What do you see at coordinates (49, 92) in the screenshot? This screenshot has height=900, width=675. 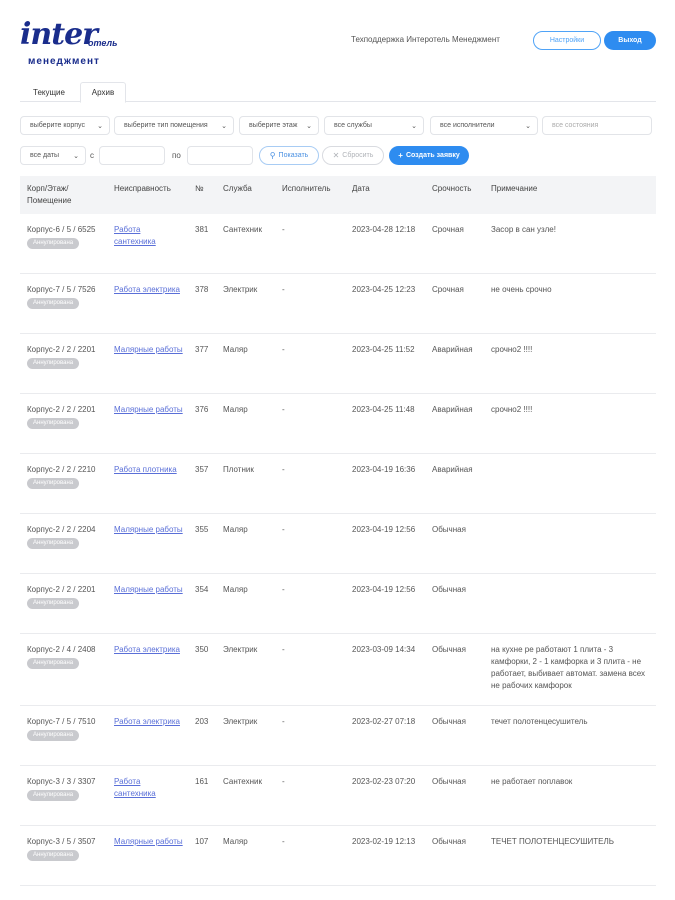 I see `tab-current: Текущие` at bounding box center [49, 92].